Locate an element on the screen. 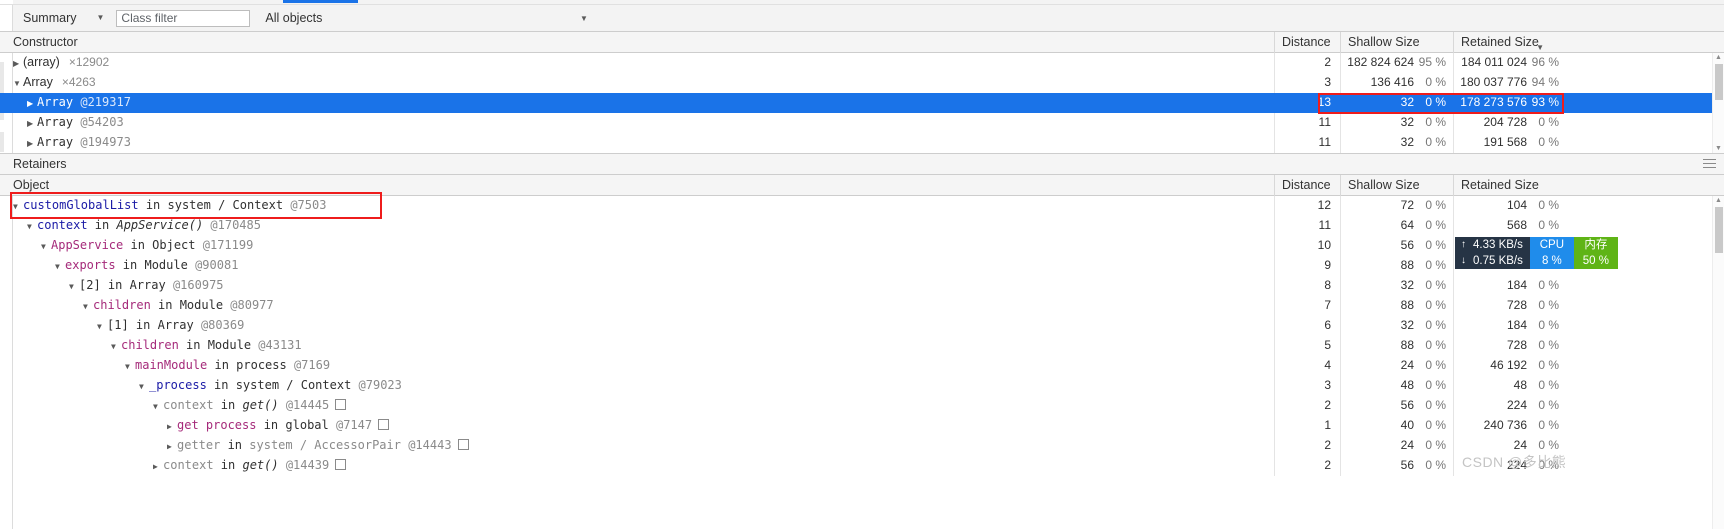 The width and height of the screenshot is (1724, 529). constructor-scrollbar: ▲ ▼ is located at coordinates (1718, 103).